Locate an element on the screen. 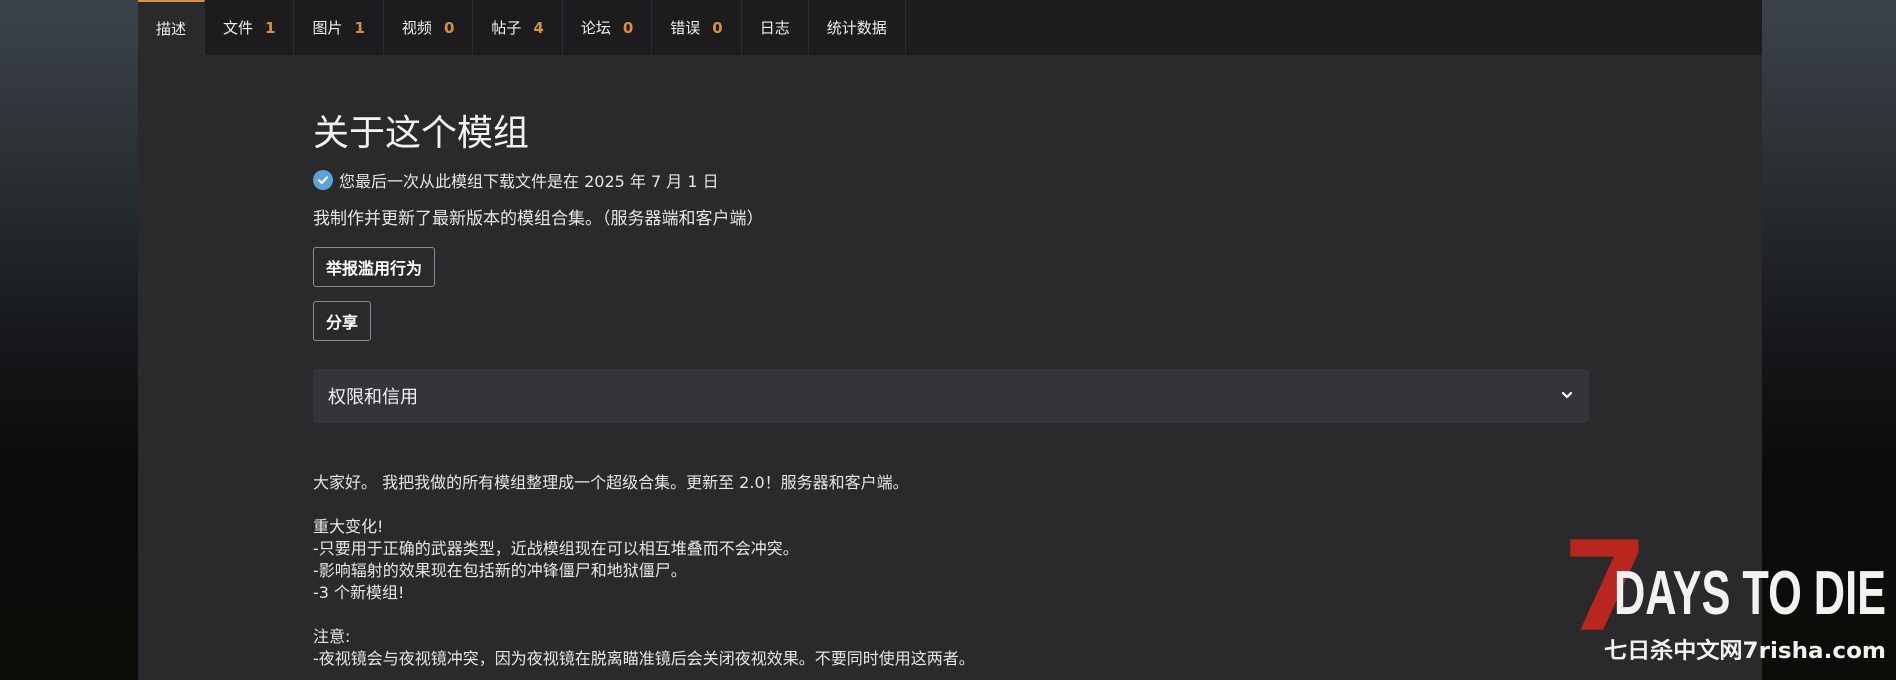 The width and height of the screenshot is (1896, 680). tab-label: 图片 is located at coordinates (327, 28).